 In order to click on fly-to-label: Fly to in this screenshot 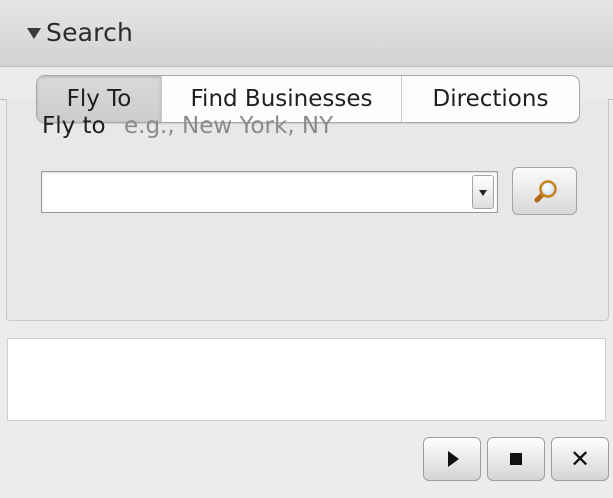, I will do `click(74, 126)`.